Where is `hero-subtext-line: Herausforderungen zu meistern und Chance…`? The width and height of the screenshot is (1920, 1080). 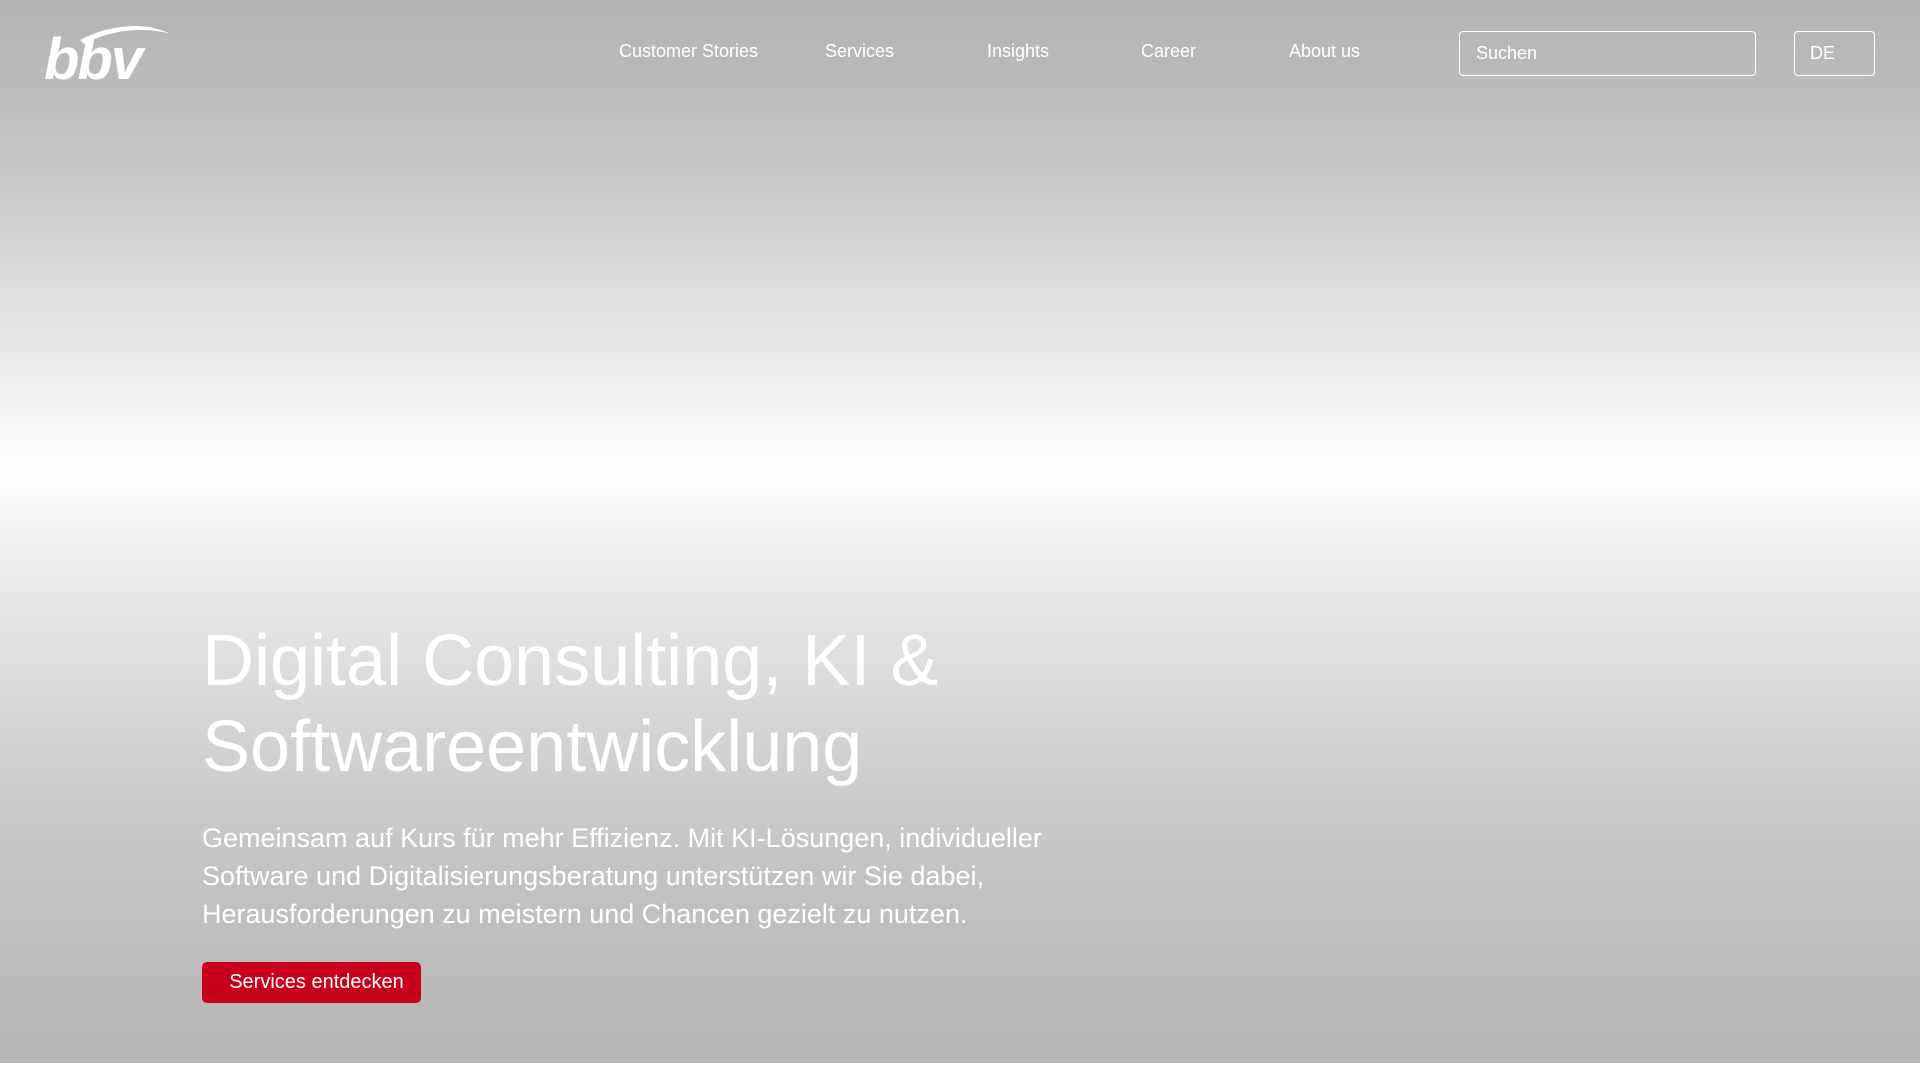
hero-subtext-line: Herausforderungen zu meistern und Chance… is located at coordinates (585, 914).